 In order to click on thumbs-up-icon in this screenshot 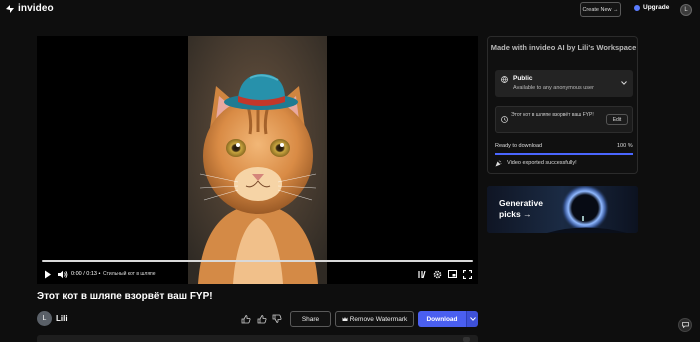, I will do `click(262, 319)`.